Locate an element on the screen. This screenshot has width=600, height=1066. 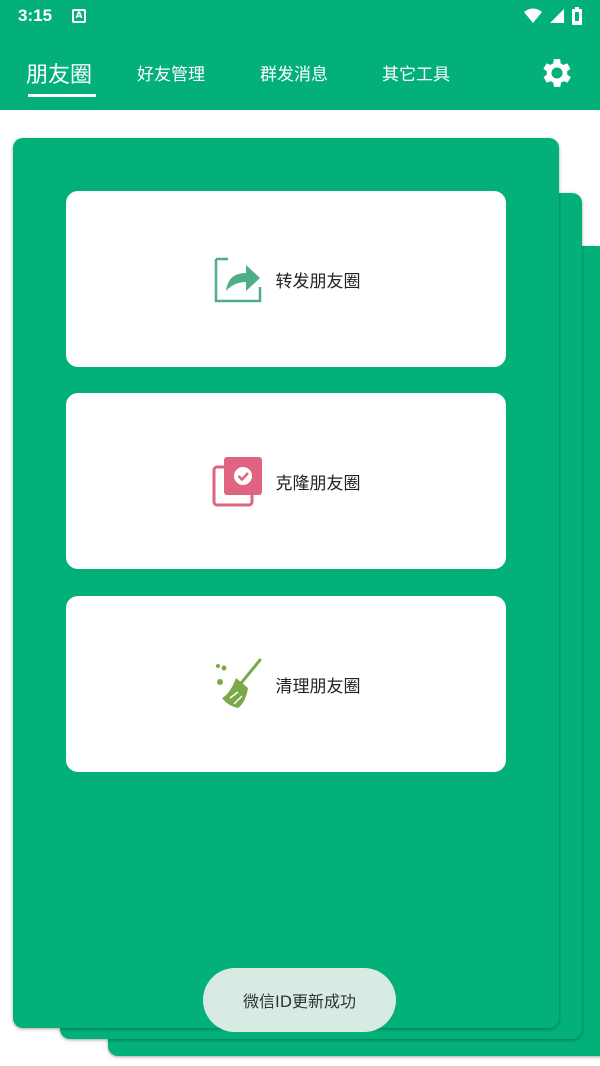
status-bar: 3:15 A is located at coordinates (300, 17).